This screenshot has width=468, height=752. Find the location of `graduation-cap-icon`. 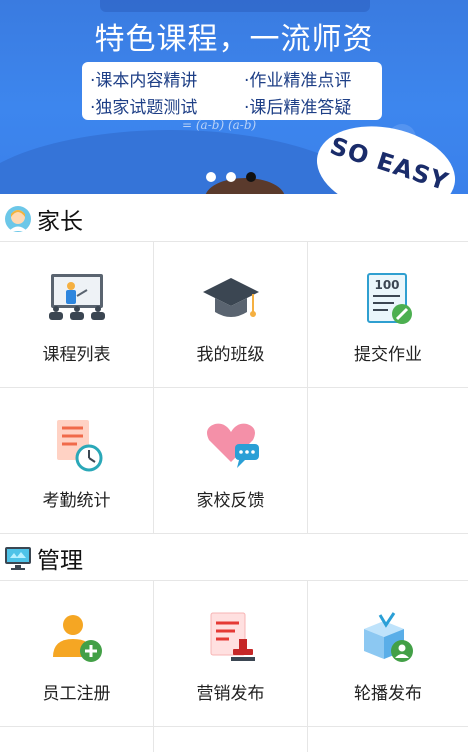

graduation-cap-icon is located at coordinates (231, 300).